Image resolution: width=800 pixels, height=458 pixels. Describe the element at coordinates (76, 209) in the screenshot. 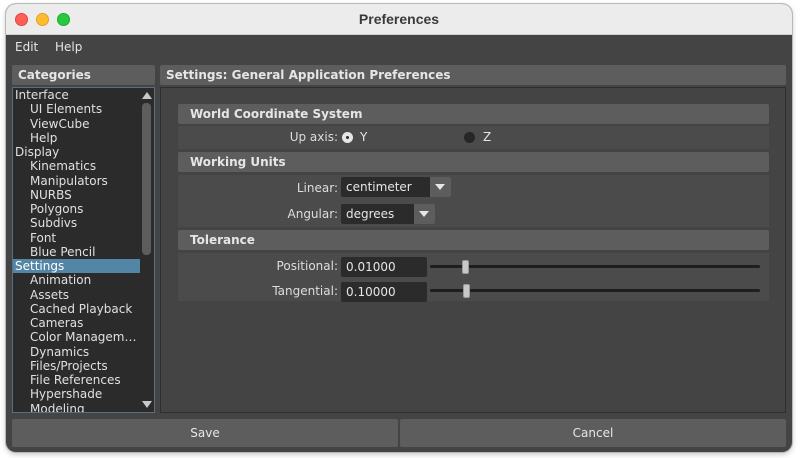

I see `category-item-polygons: Polygons` at that location.